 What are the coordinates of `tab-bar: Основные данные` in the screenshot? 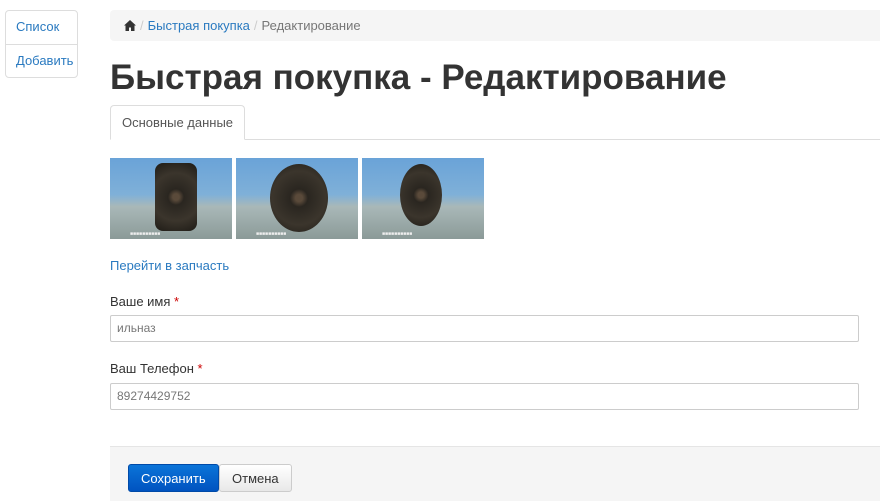 It's located at (495, 122).